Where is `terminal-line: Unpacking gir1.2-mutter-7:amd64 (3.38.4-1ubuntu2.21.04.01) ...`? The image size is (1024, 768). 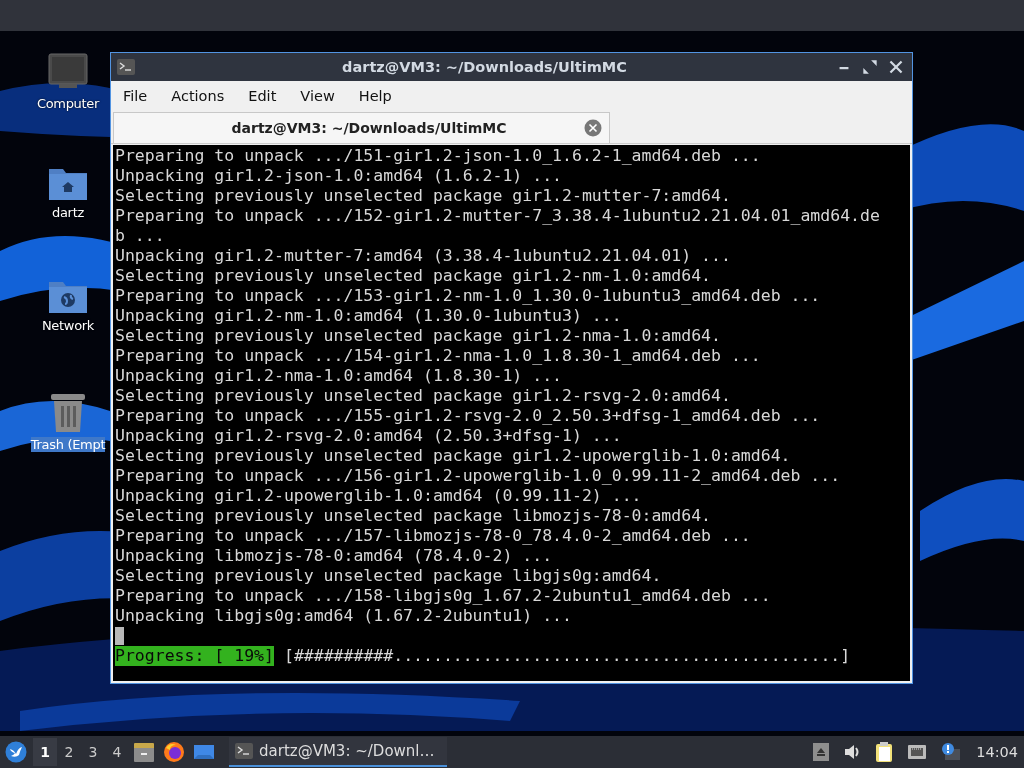
terminal-line: Unpacking gir1.2-mutter-7:amd64 (3.38.4-1ubuntu2.21.04.01) ... is located at coordinates (423, 256).